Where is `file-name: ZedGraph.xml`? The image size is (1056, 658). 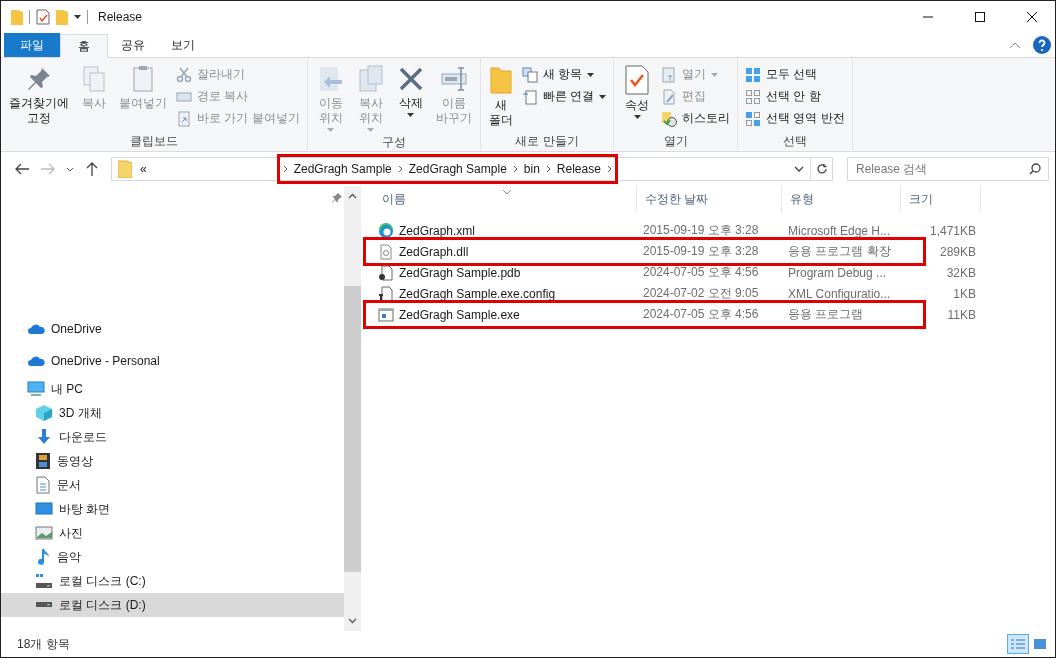
file-name: ZedGraph.xml is located at coordinates (507, 230).